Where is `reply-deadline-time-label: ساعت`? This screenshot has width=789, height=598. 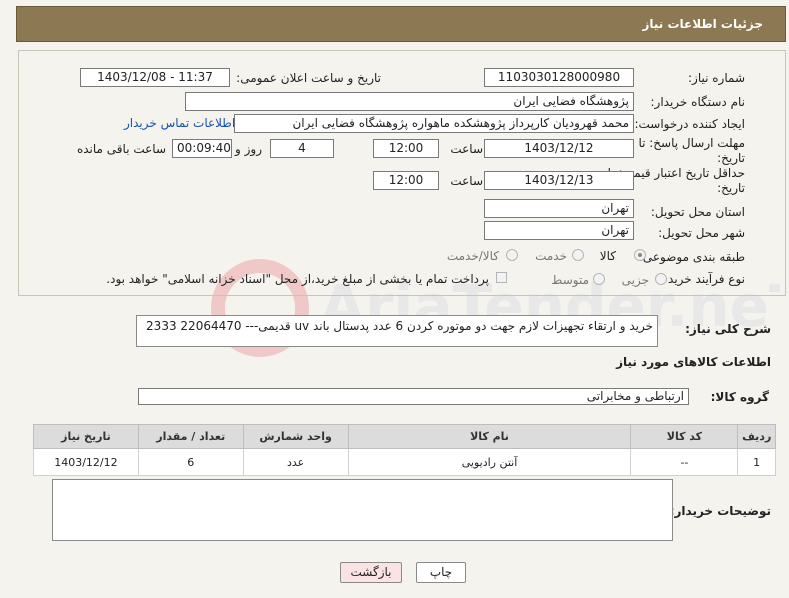 reply-deadline-time-label: ساعت is located at coordinates (466, 149).